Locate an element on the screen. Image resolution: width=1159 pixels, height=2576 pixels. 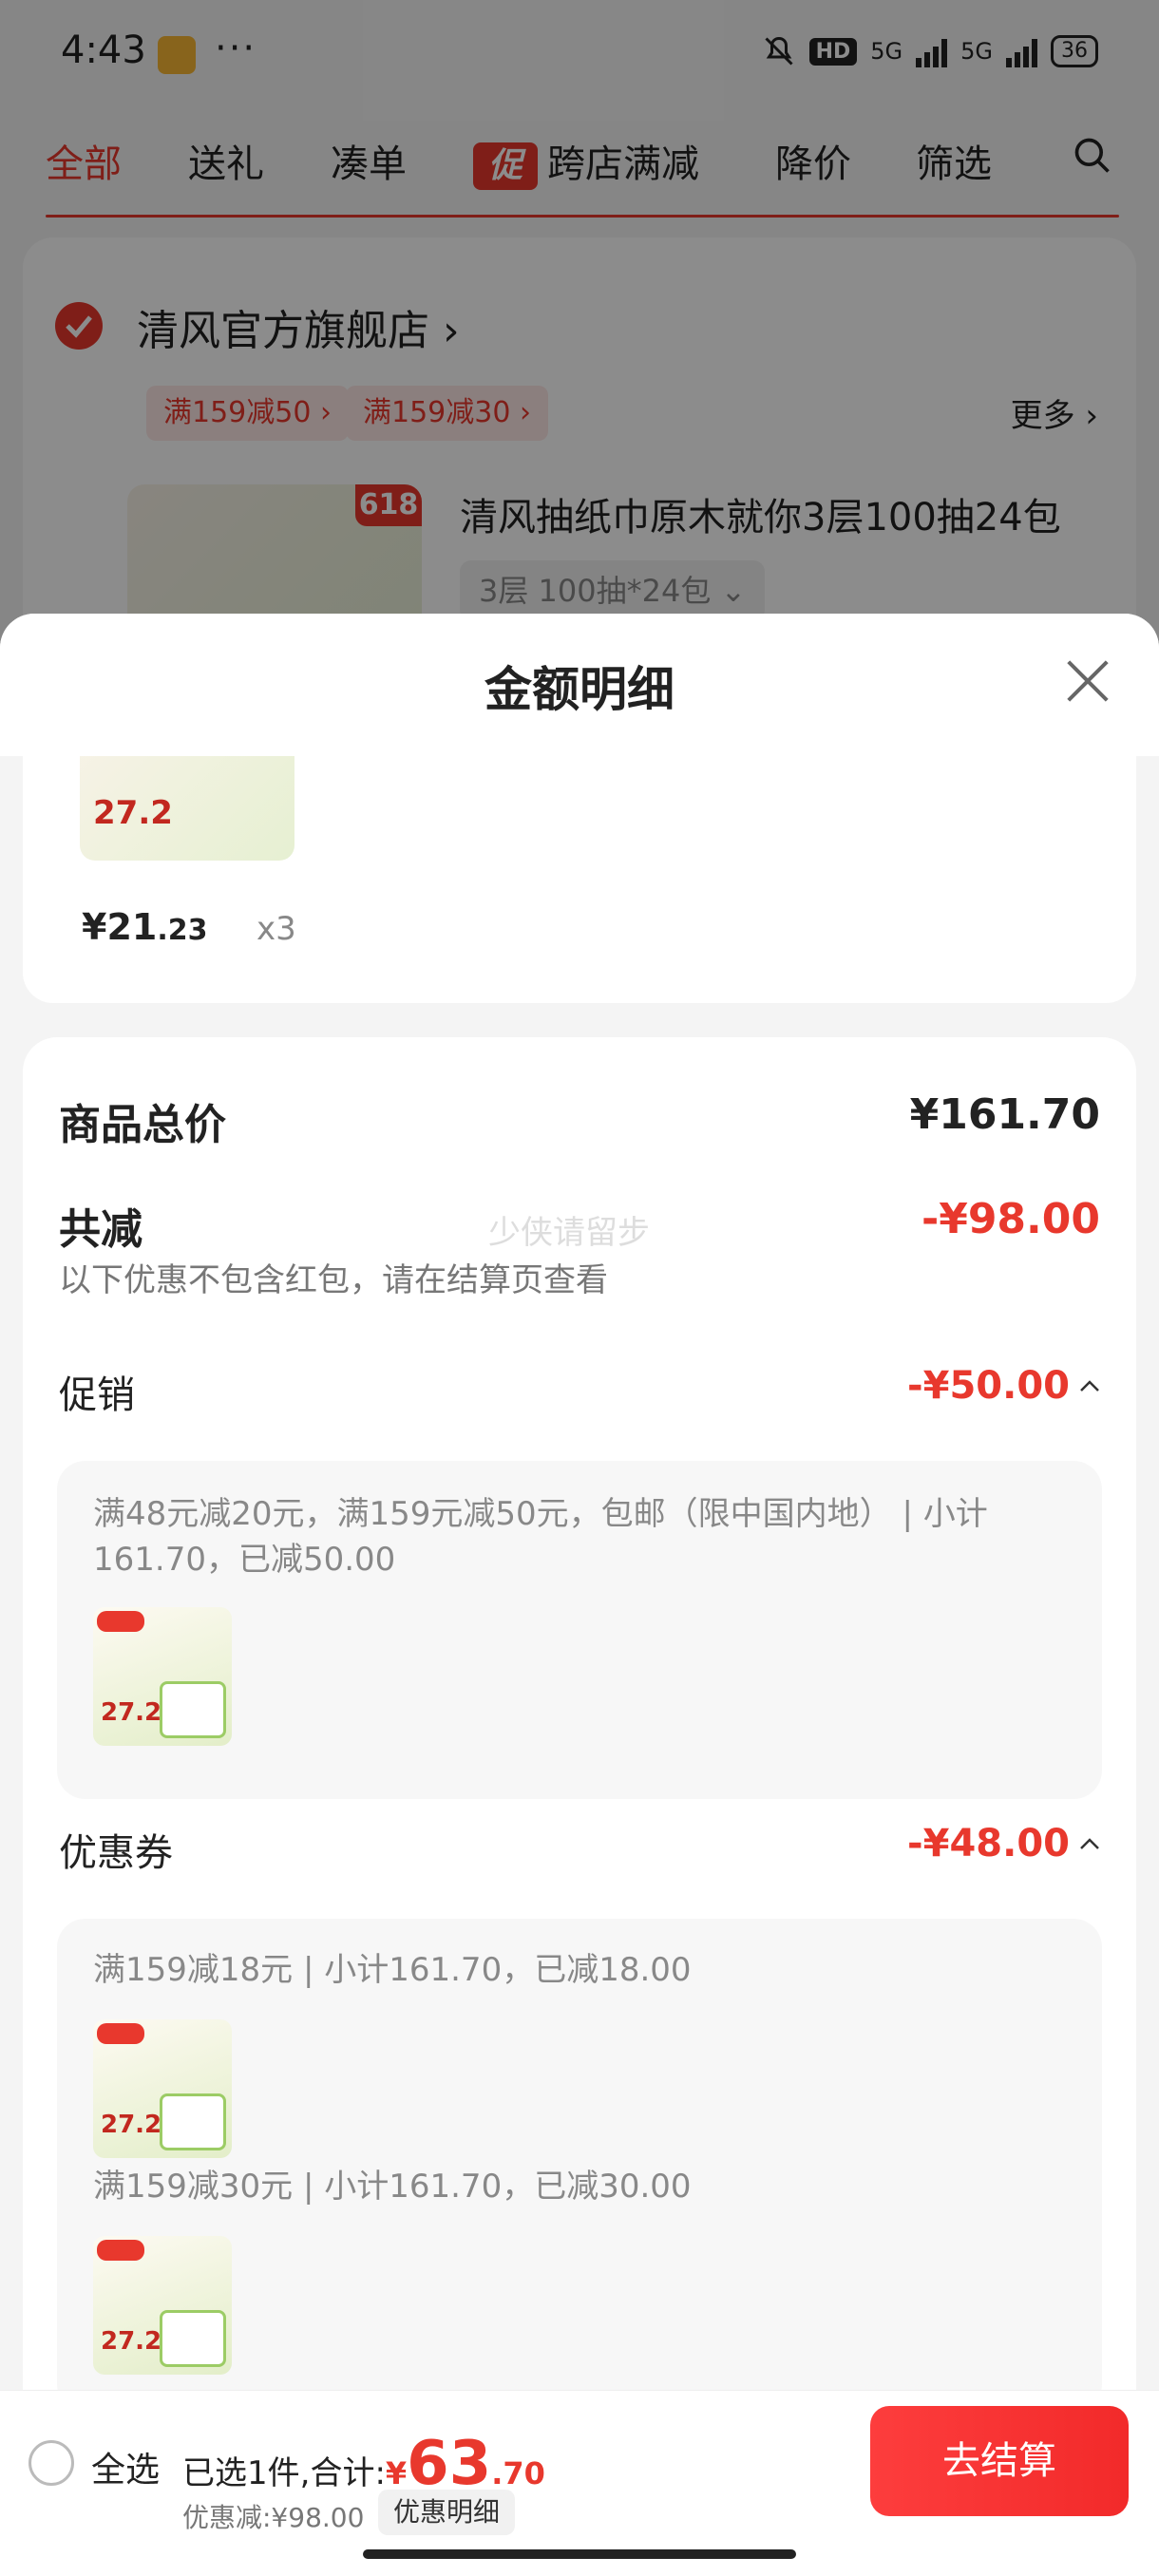
total-amount-int: 63 is located at coordinates (449, 2464).